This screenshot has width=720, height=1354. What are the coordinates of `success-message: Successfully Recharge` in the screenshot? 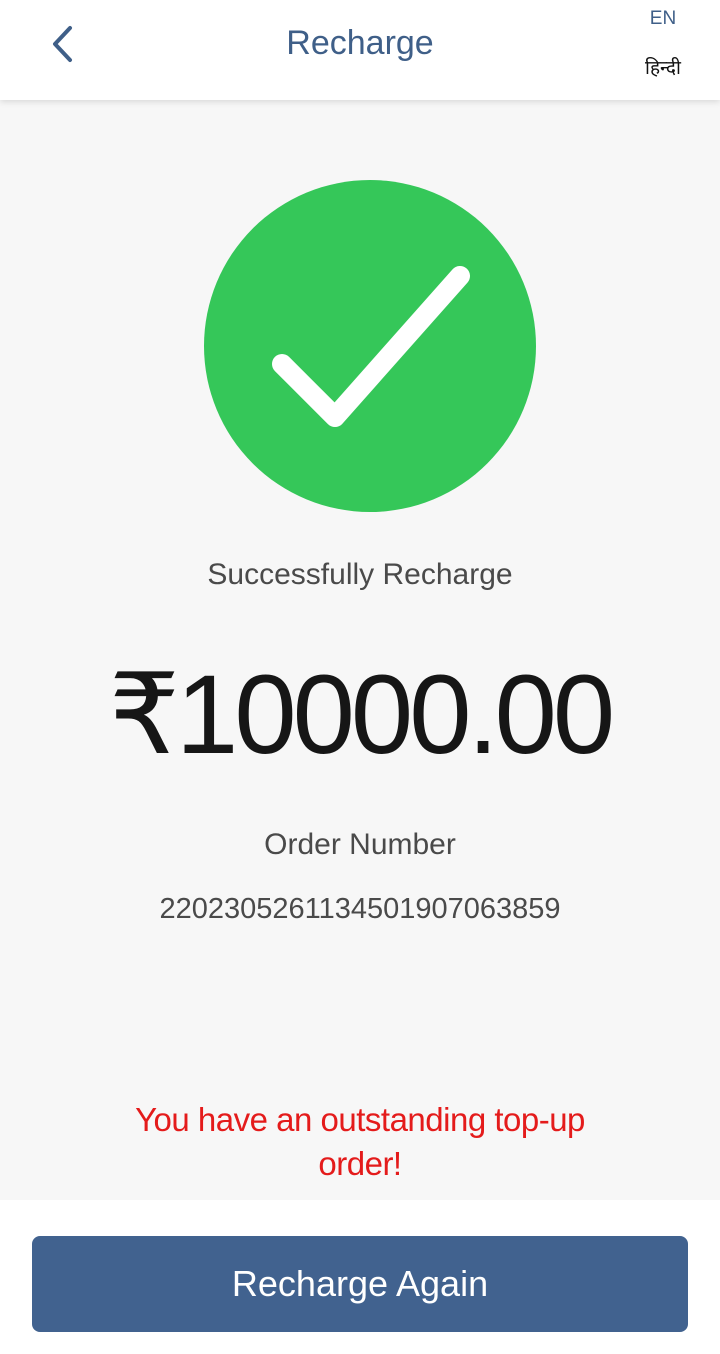 It's located at (360, 574).